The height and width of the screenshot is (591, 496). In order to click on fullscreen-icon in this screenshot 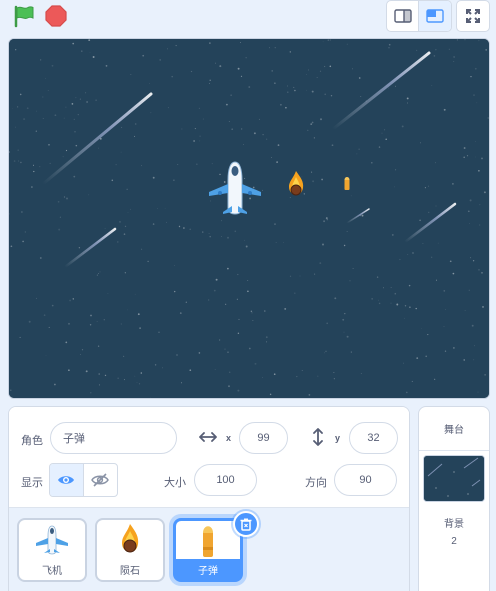, I will do `click(473, 16)`.